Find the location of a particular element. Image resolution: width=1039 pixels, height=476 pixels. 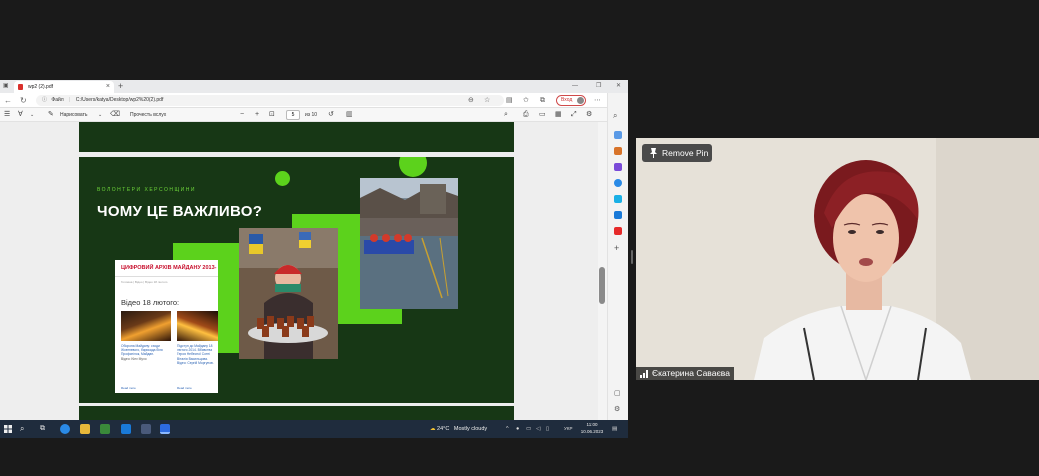

save-as-icon: ▦ is located at coordinates (558, 115).